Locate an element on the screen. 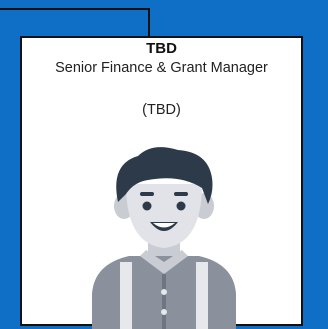 The image size is (328, 329). org-connector-horizontal is located at coordinates (75, 9).